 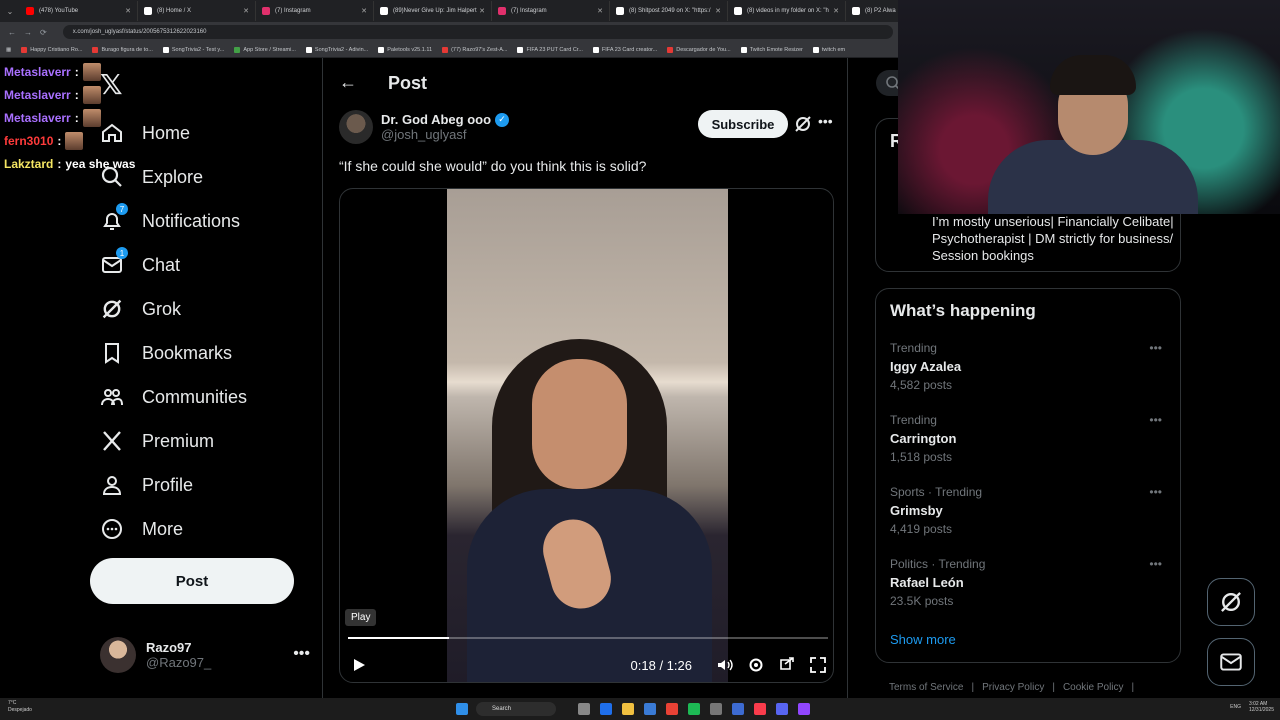 I want to click on reload-icon: ⟳, so click(x=43, y=32).